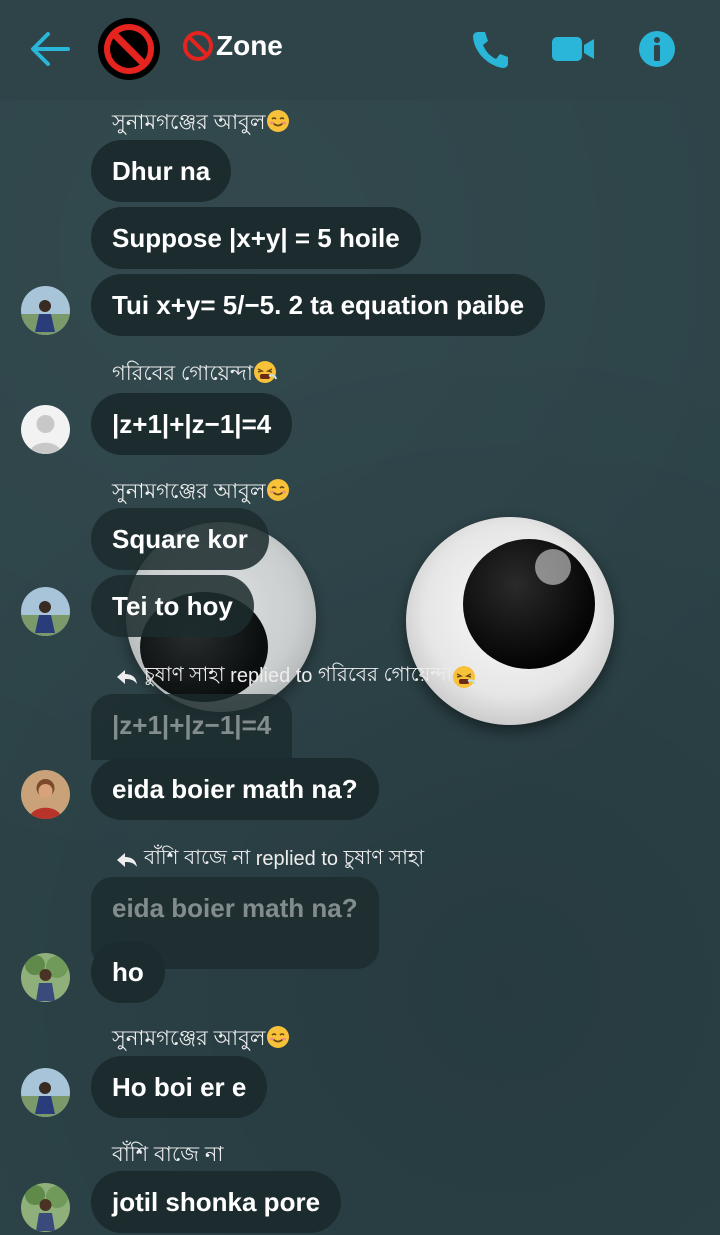  Describe the element at coordinates (510, 621) in the screenshot. I see `googly-eye-sticker` at that location.